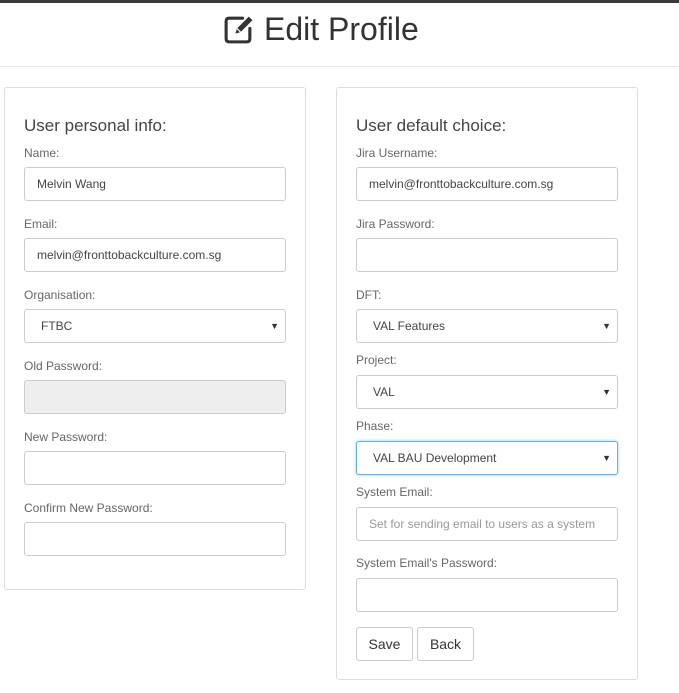 The width and height of the screenshot is (679, 693). I want to click on new-password-label: New Password:, so click(66, 437).